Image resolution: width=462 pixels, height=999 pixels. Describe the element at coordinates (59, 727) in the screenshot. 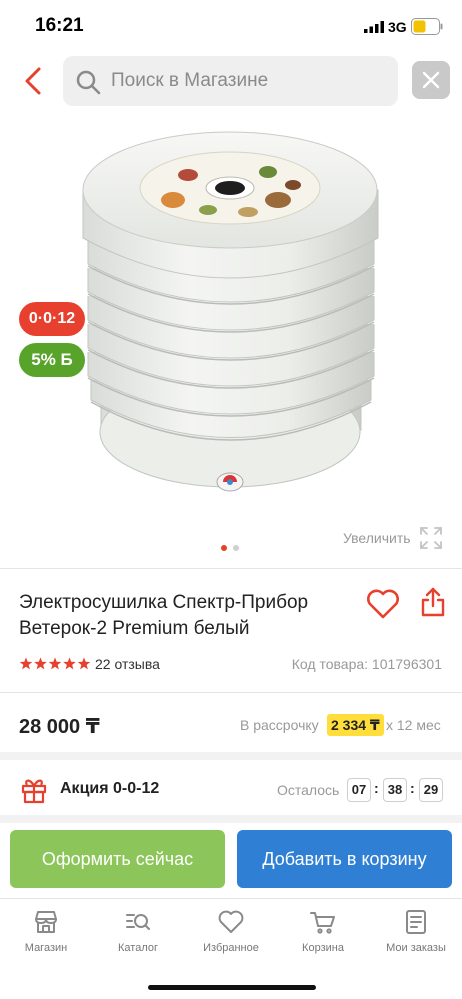

I see `price: 28 000 ₸` at that location.